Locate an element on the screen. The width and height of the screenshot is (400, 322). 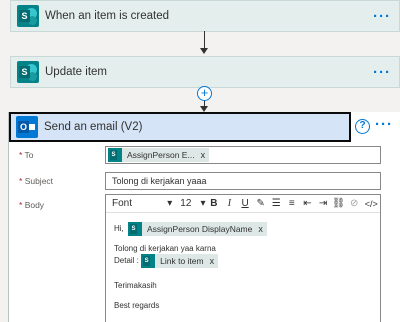
connector-arrow-icon is located at coordinates (204, 51).